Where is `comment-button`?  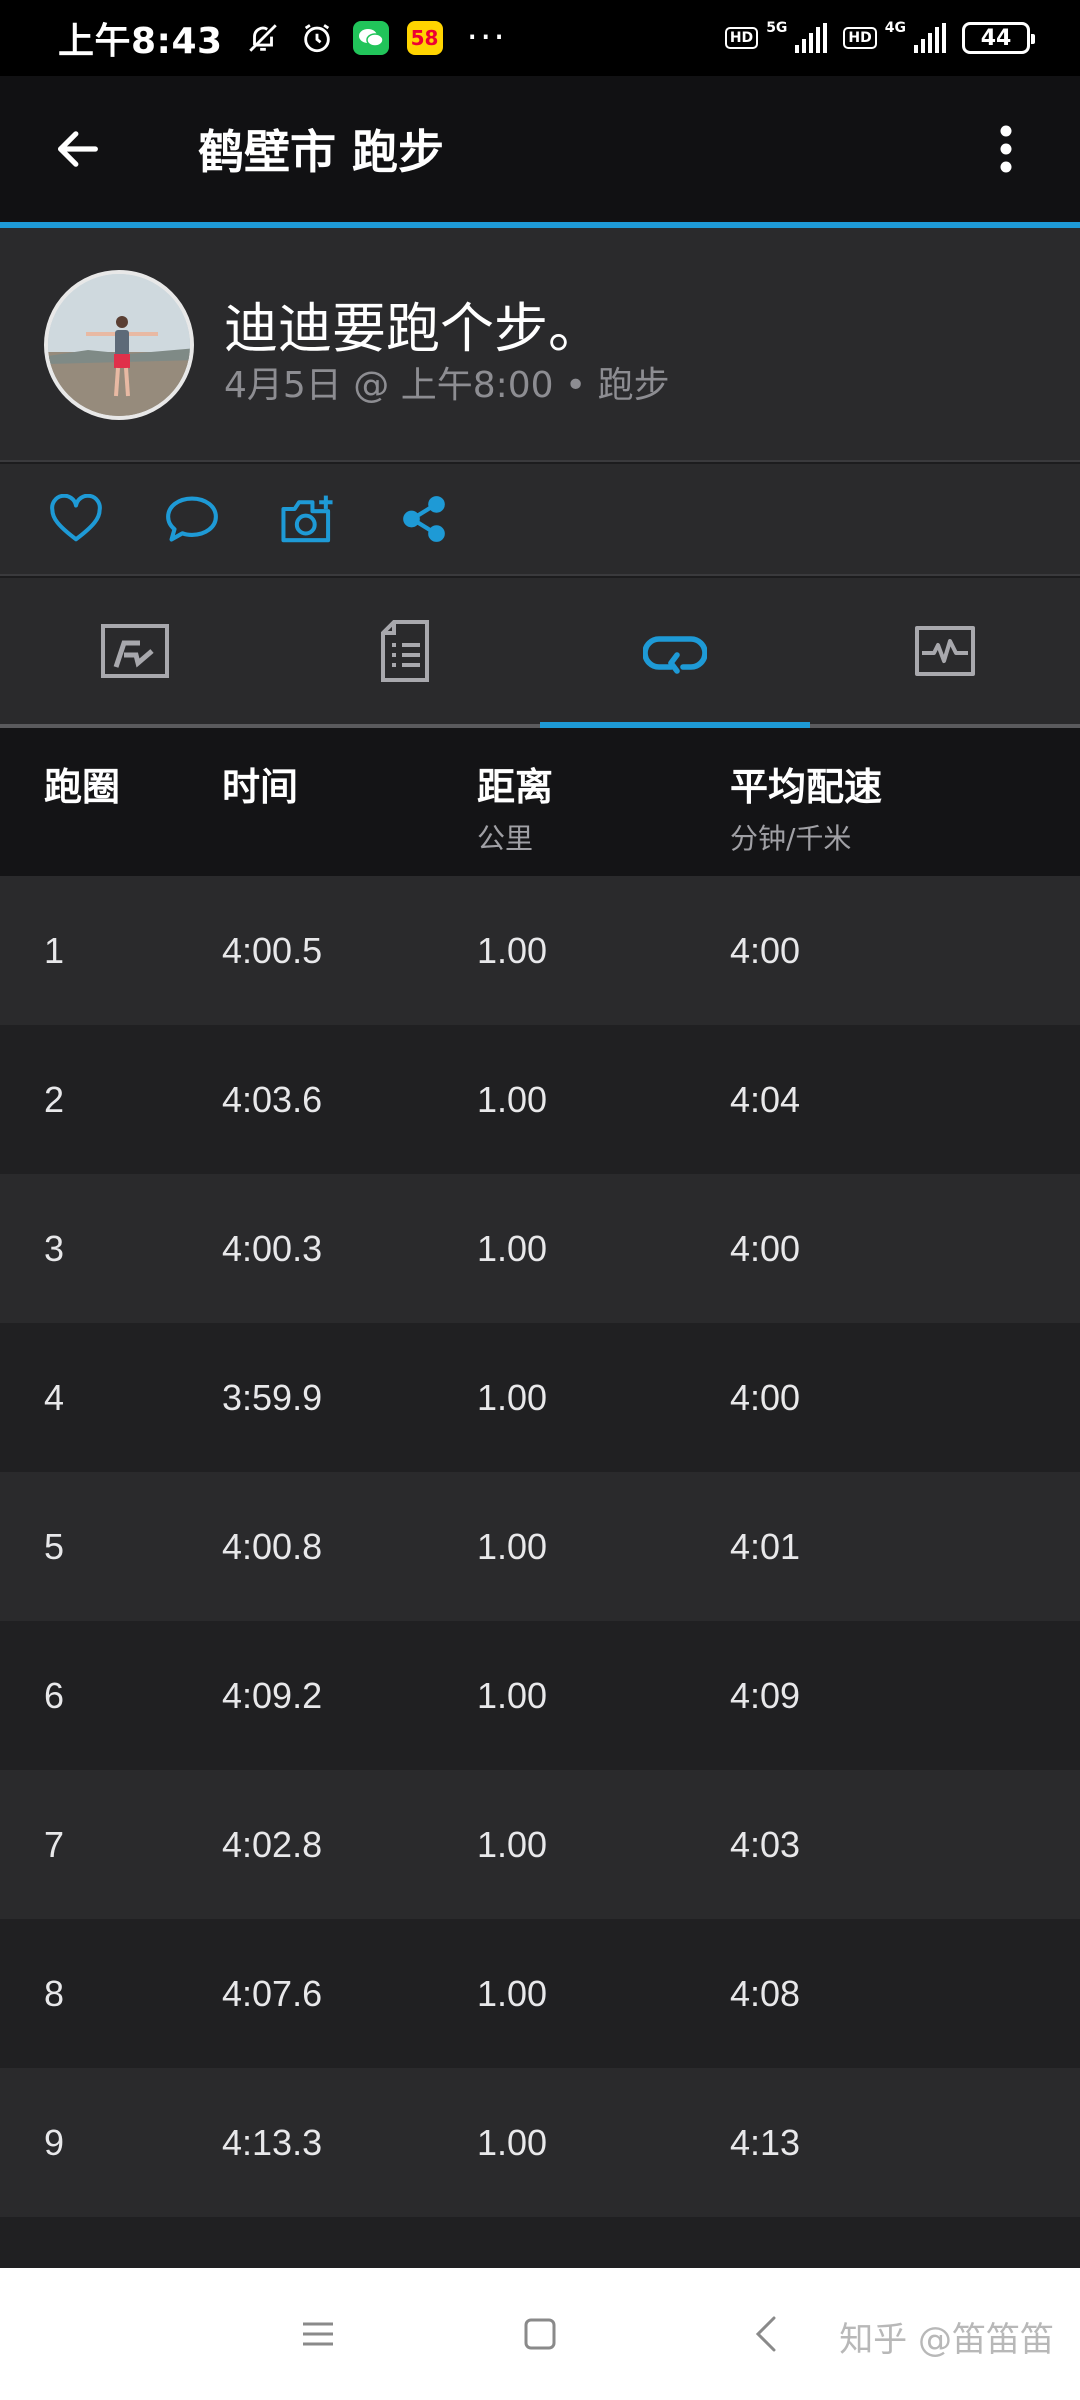 comment-button is located at coordinates (192, 519).